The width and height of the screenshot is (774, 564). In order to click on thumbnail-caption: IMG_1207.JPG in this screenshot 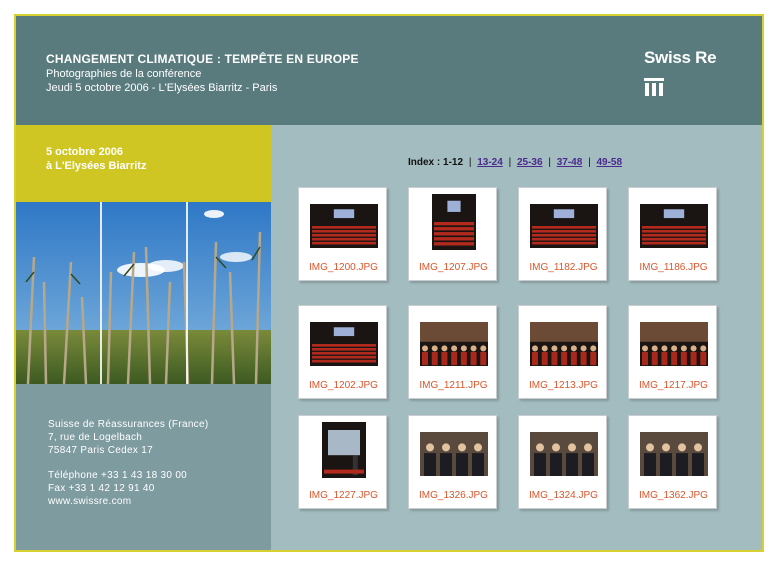, I will do `click(453, 267)`.